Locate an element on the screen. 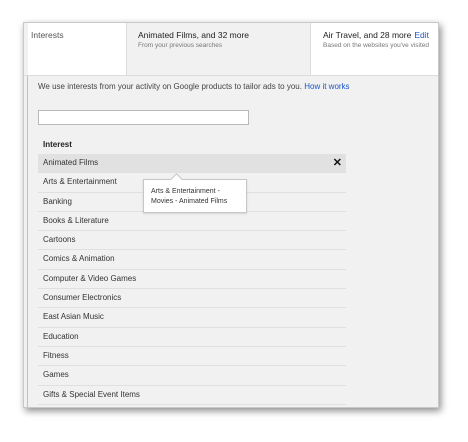 This screenshot has height=442, width=468. list-item-label: Gifts & Special Event Items is located at coordinates (91, 394).